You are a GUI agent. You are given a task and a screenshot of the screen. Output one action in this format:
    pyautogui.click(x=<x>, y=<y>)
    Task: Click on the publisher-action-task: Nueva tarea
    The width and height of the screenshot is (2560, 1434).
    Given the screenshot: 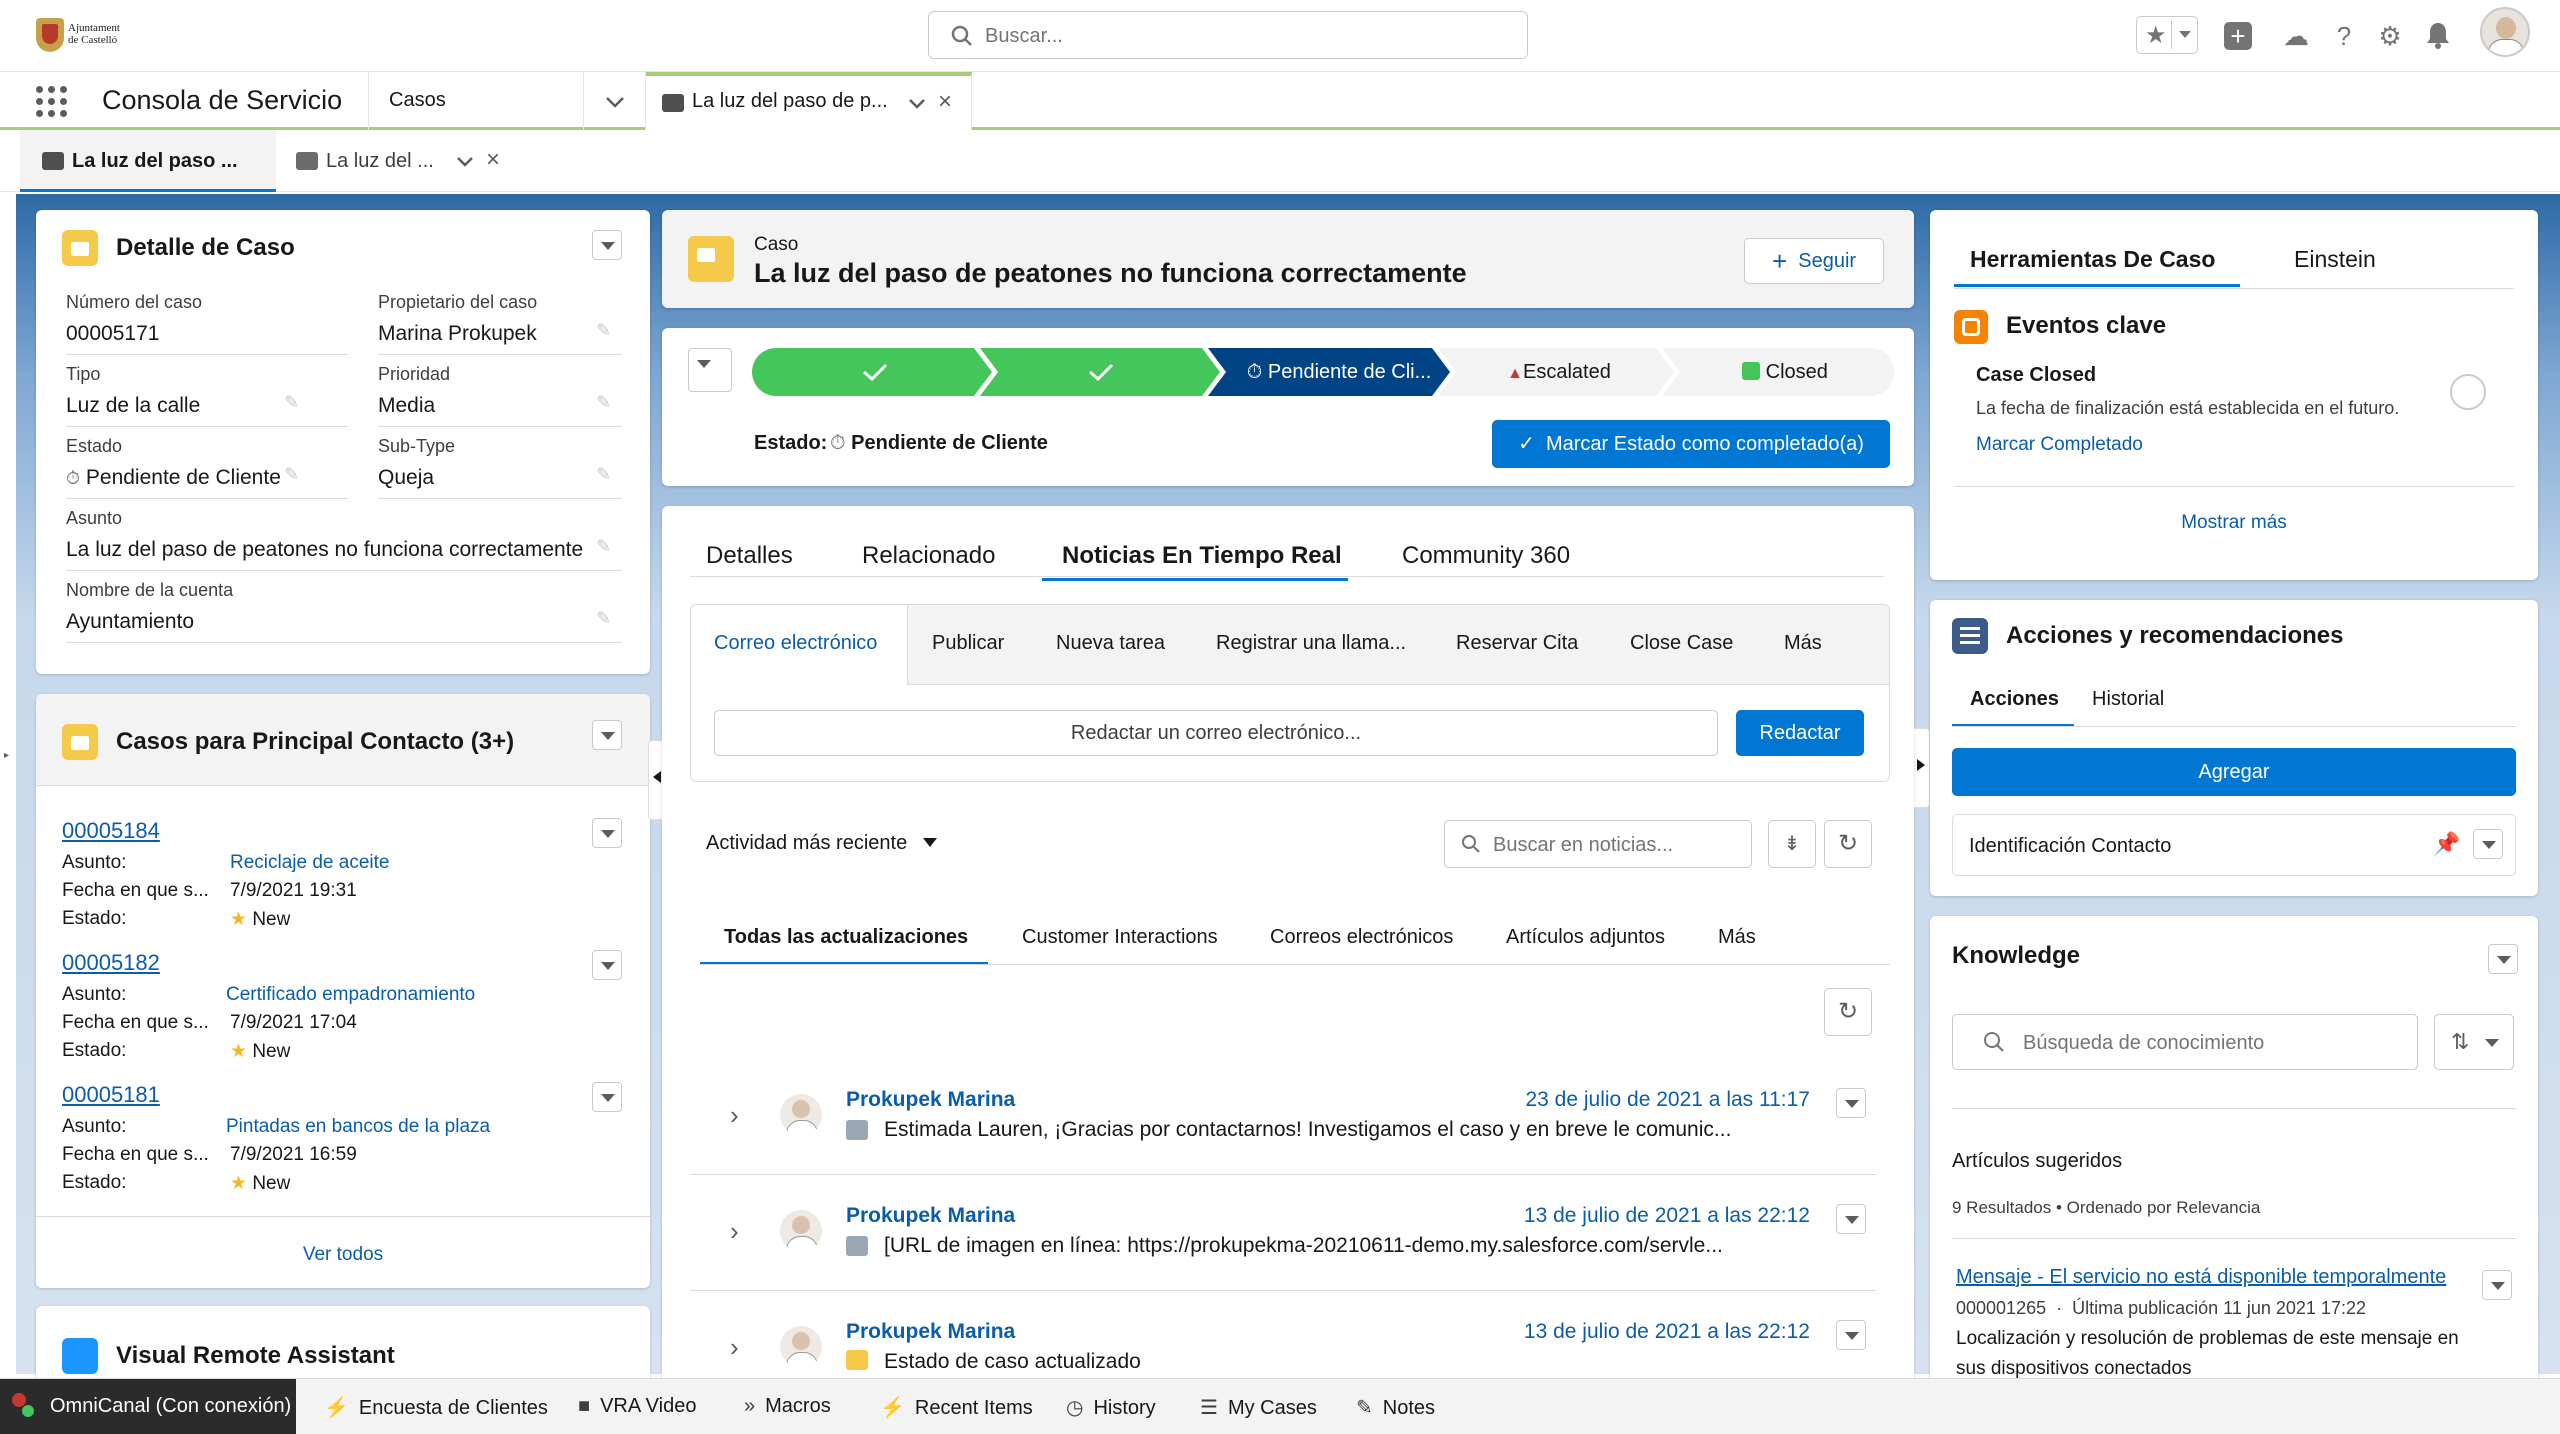 What is the action you would take?
    pyautogui.click(x=1110, y=643)
    